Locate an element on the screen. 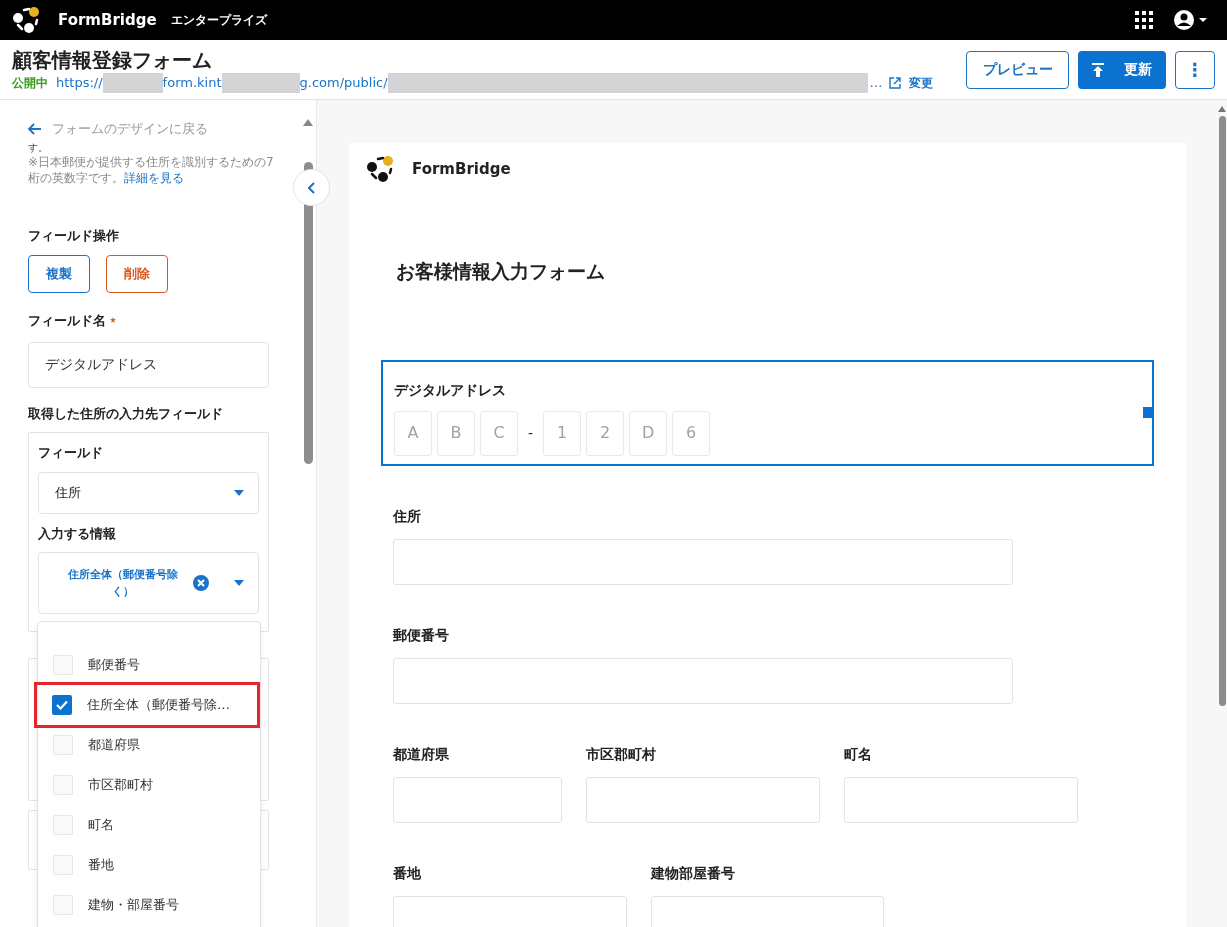 This screenshot has height=927, width=1227. url-text: https:// is located at coordinates (79, 82).